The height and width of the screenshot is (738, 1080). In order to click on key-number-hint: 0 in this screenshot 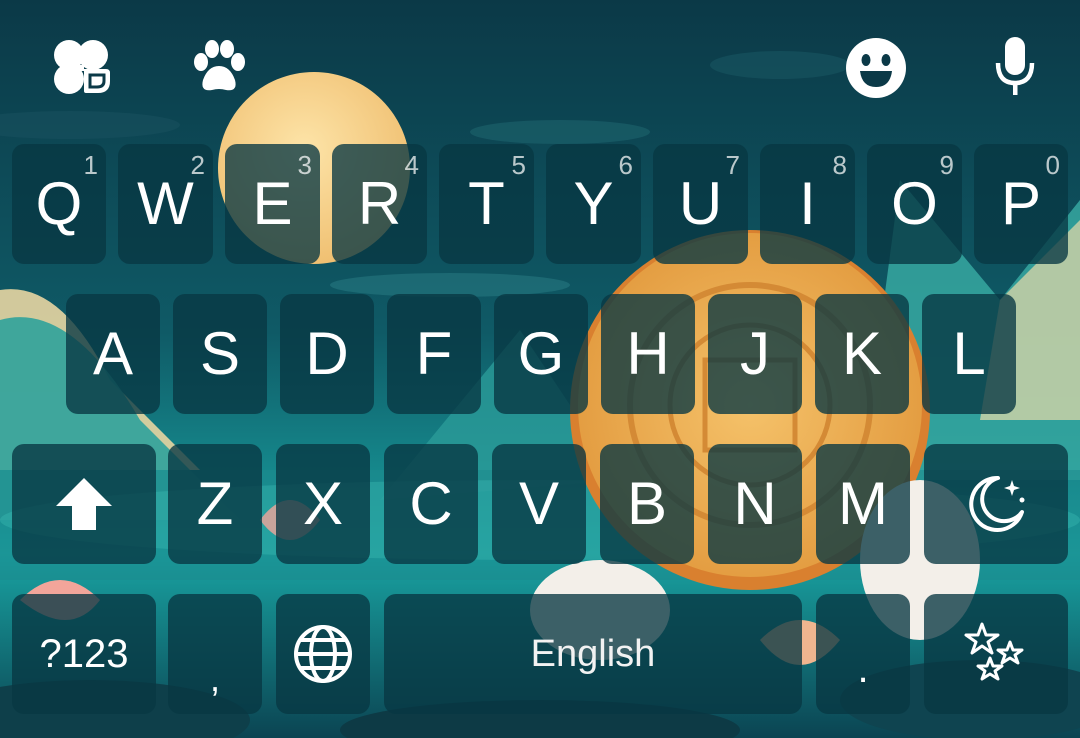, I will do `click(1052, 165)`.